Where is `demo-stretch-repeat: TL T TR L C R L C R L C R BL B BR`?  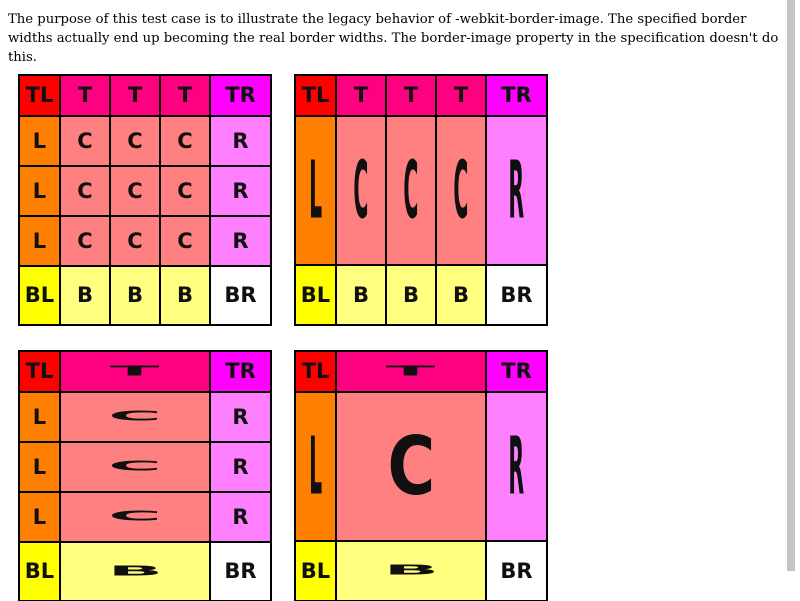 demo-stretch-repeat: TL T TR L C R L C R L C R BL B BR is located at coordinates (145, 475).